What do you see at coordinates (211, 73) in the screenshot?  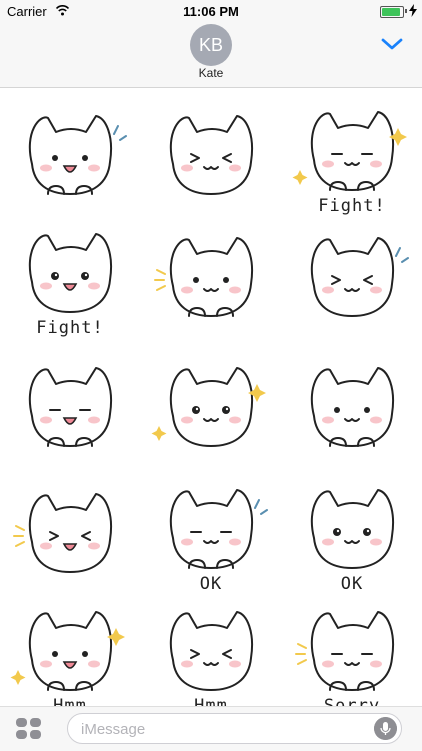 I see `contact-name: Kate` at bounding box center [211, 73].